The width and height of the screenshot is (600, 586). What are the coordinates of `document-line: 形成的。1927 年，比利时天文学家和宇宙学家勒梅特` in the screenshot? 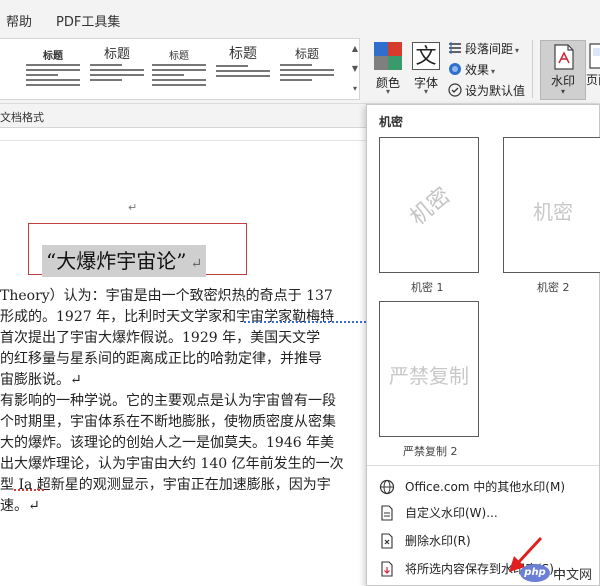 It's located at (167, 316).